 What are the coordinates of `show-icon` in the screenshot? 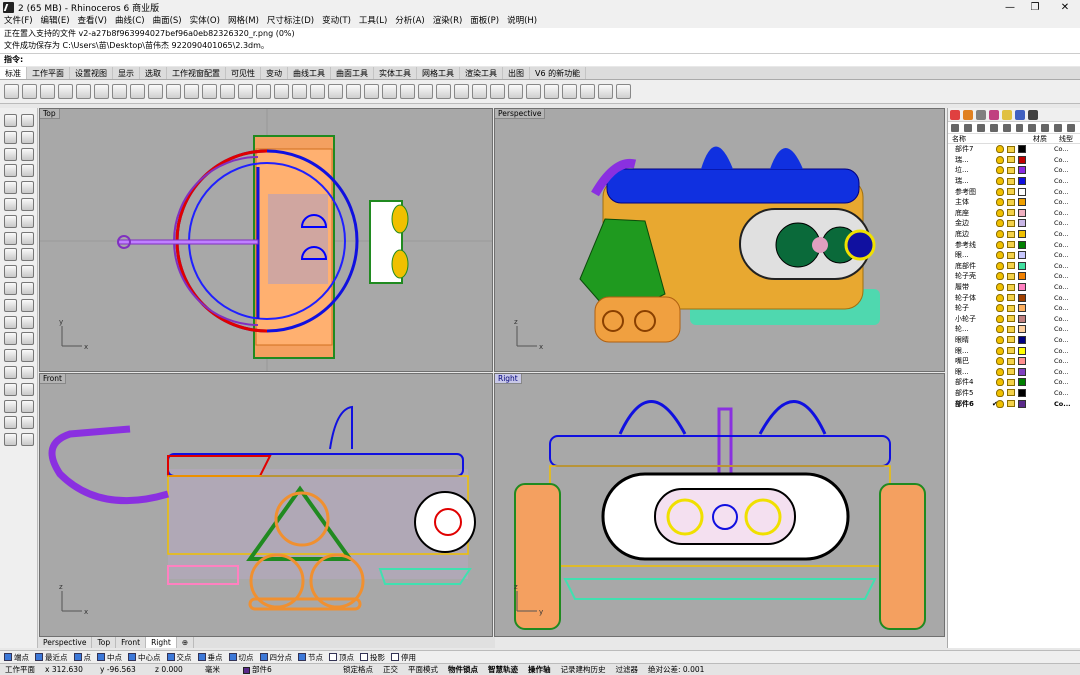 It's located at (389, 91).